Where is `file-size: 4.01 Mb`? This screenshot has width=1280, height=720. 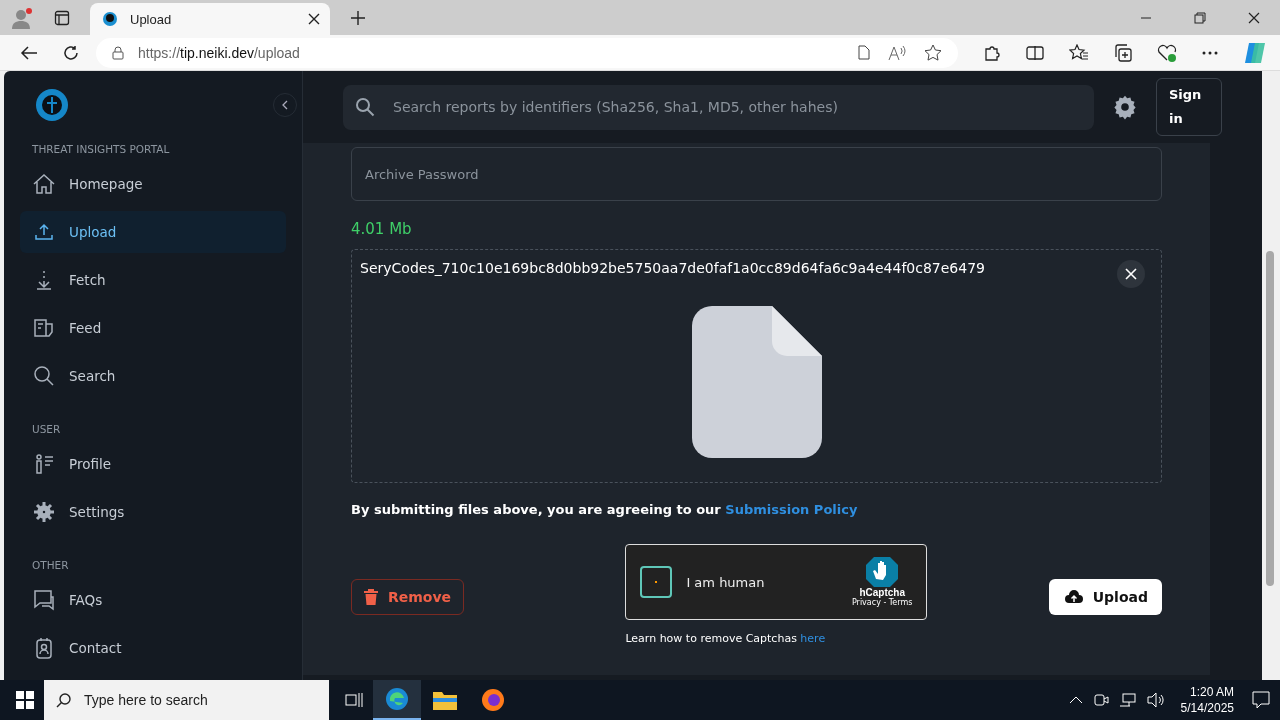
file-size: 4.01 Mb is located at coordinates (382, 229).